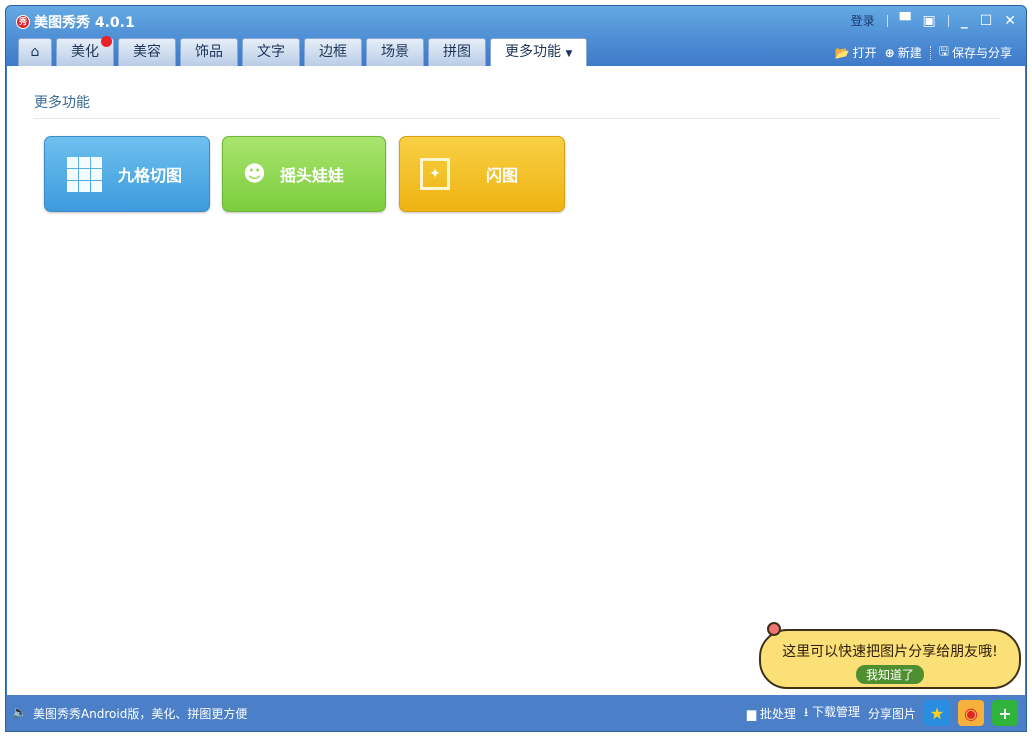 This screenshot has width=1032, height=736. What do you see at coordinates (569, 54) in the screenshot?
I see `chevron-down-icon: ▼` at bounding box center [569, 54].